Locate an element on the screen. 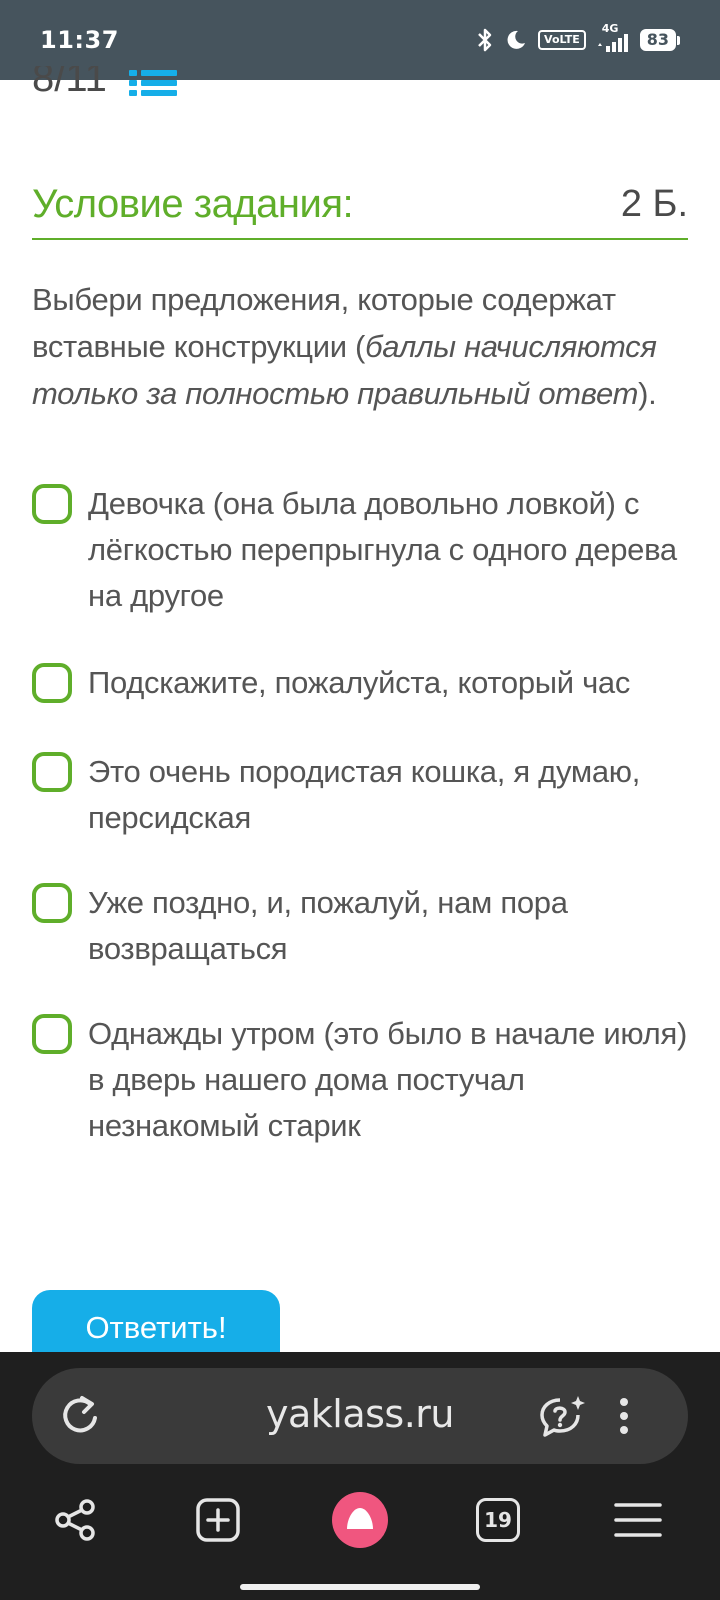 The image size is (720, 1600). address-bar: yaklass.ru is located at coordinates (360, 1416).